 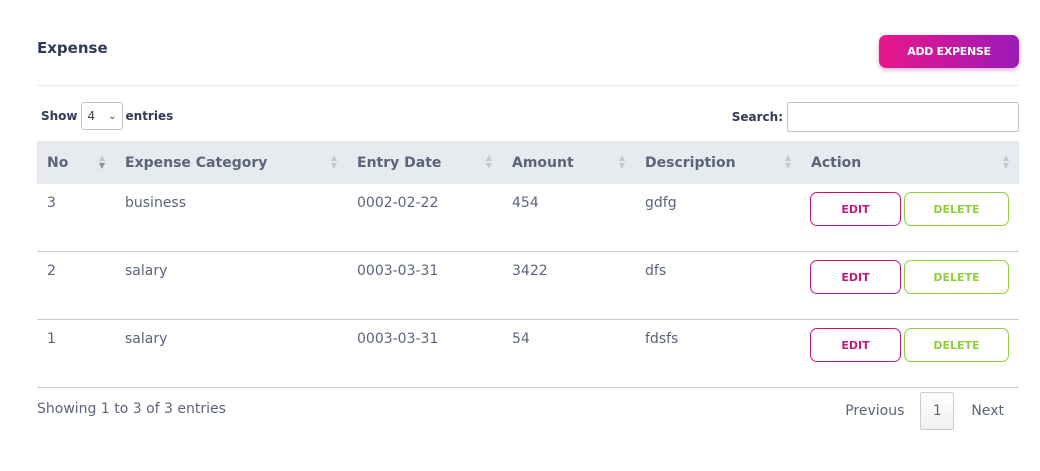 What do you see at coordinates (131, 409) in the screenshot?
I see `table-info: Showing 1 to 3 of 3 entries` at bounding box center [131, 409].